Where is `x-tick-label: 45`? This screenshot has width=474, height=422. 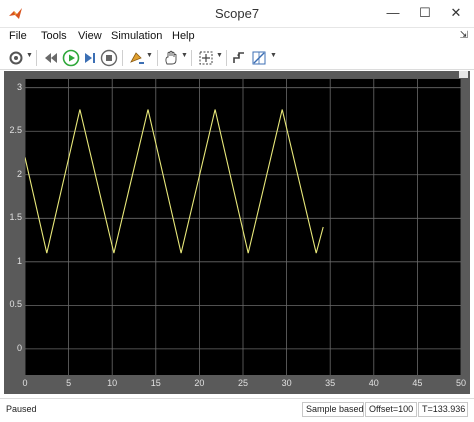 x-tick-label: 45 is located at coordinates (417, 383).